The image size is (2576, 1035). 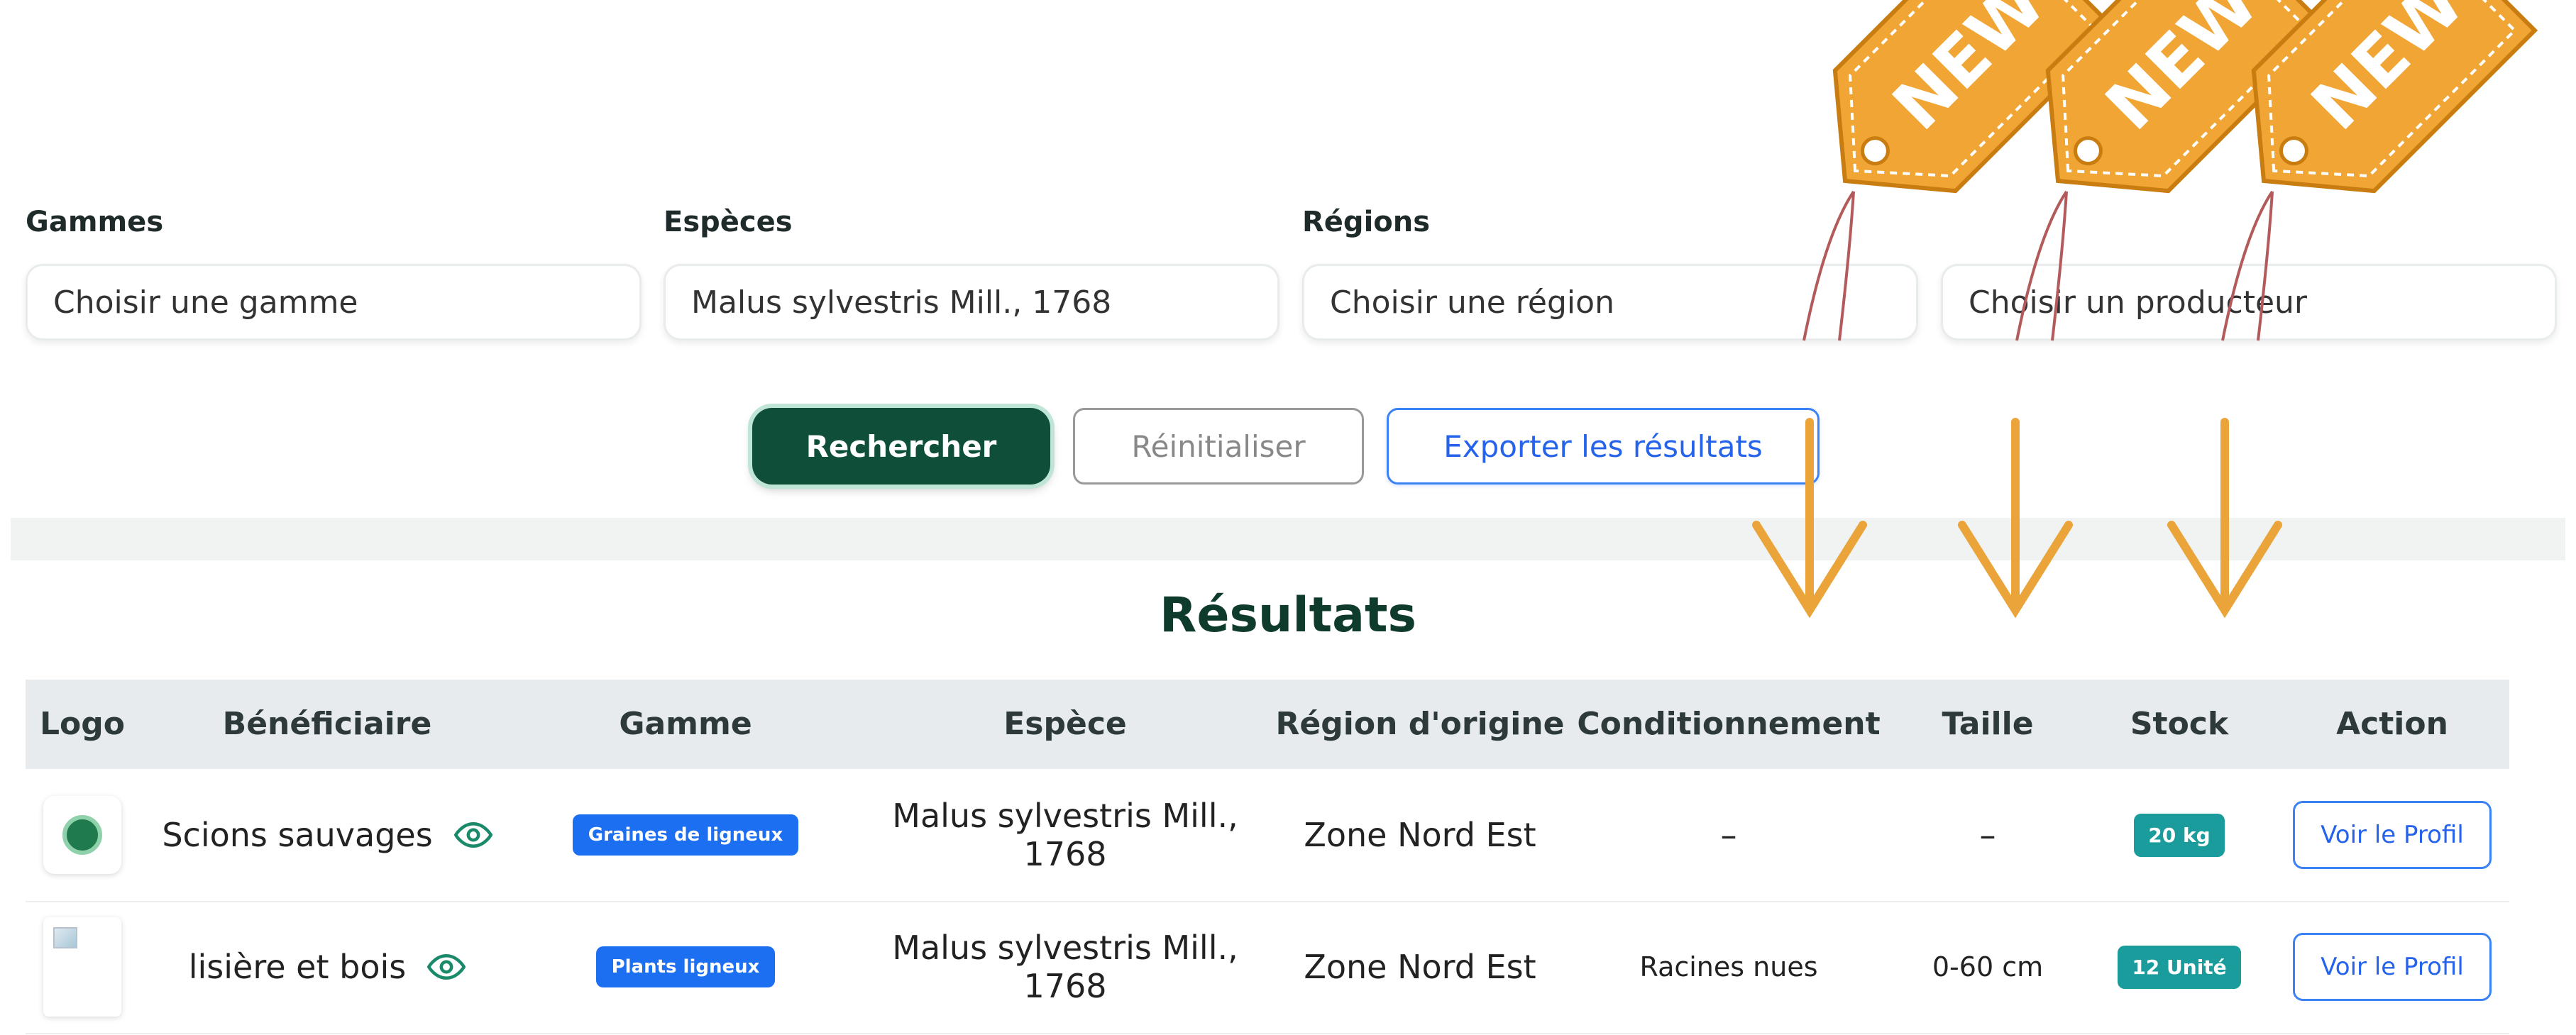 I want to click on stock-badge: 20 kg, so click(x=2179, y=835).